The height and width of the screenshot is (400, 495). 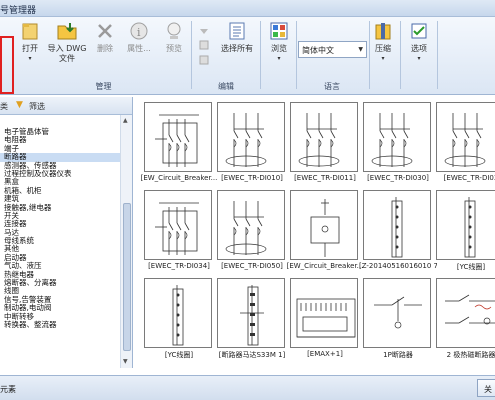 I want to click on browse-label: 浏览, so click(x=279, y=48).